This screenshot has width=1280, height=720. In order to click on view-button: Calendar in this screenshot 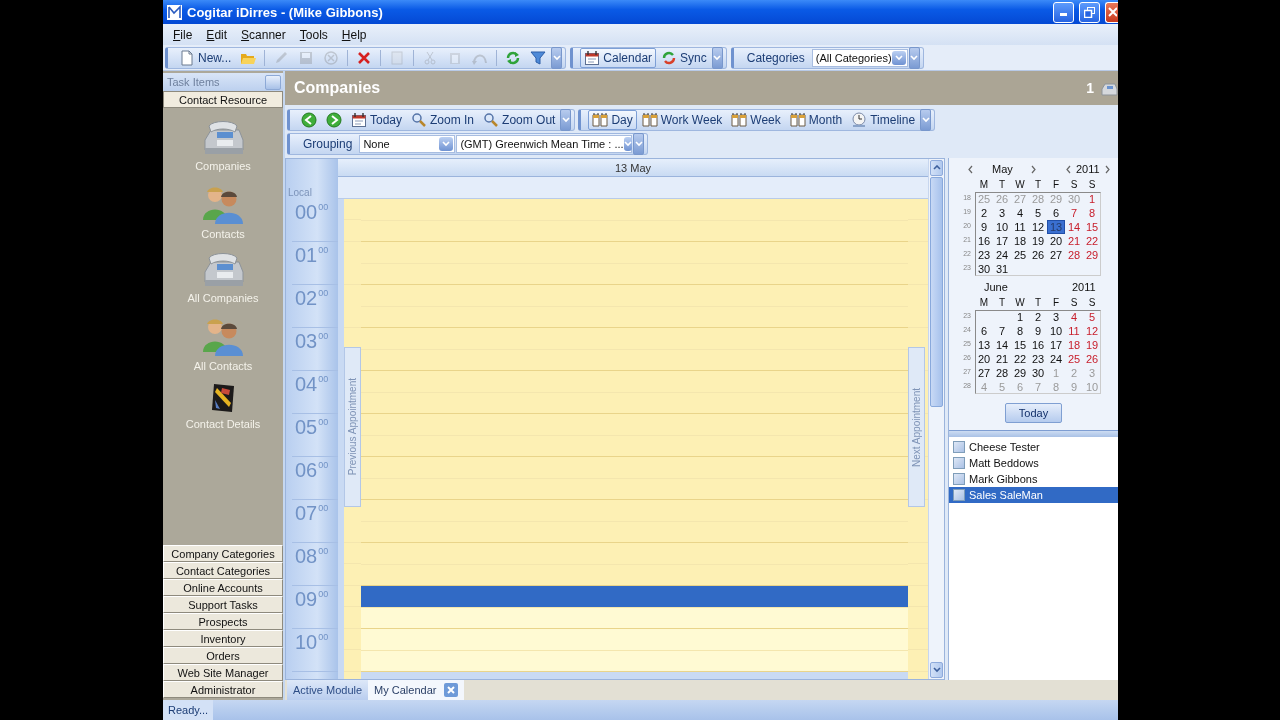, I will do `click(618, 57)`.